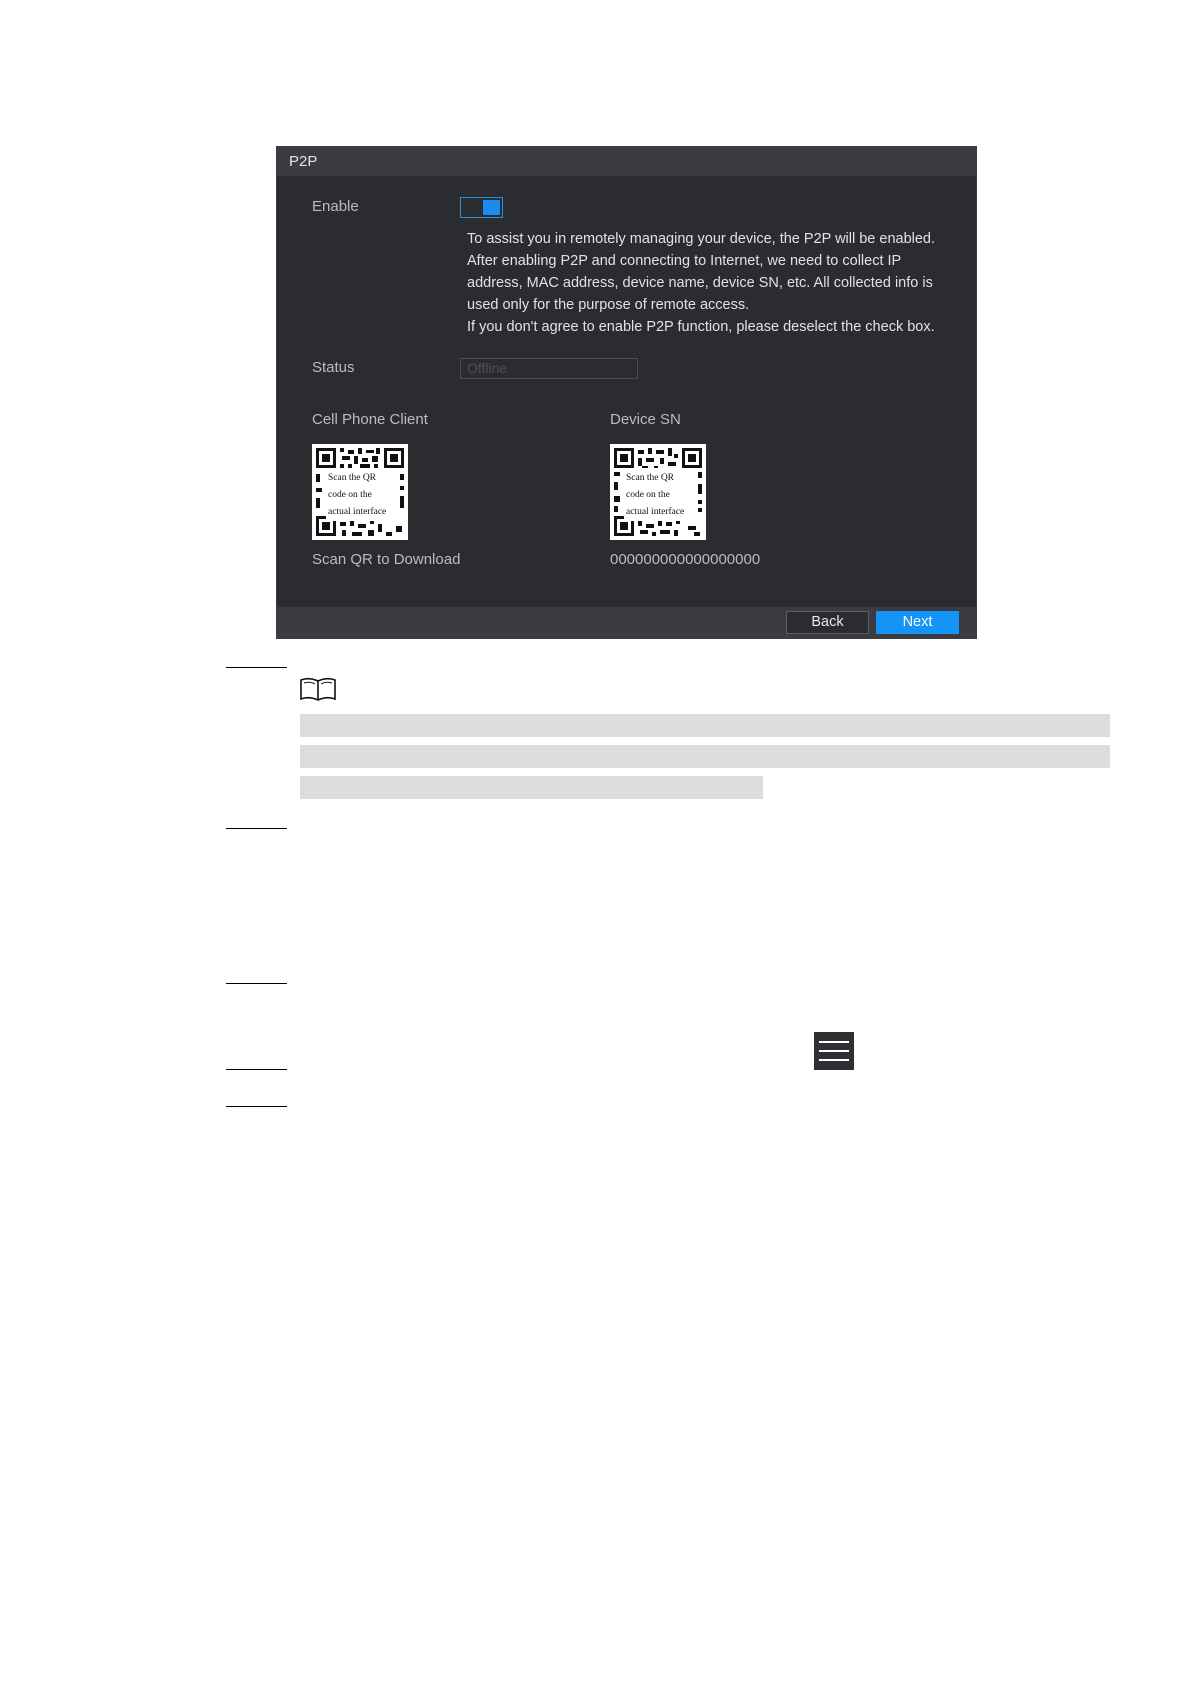  I want to click on device-sn-qr-code: Scan the QR code on the actual interface, so click(658, 492).